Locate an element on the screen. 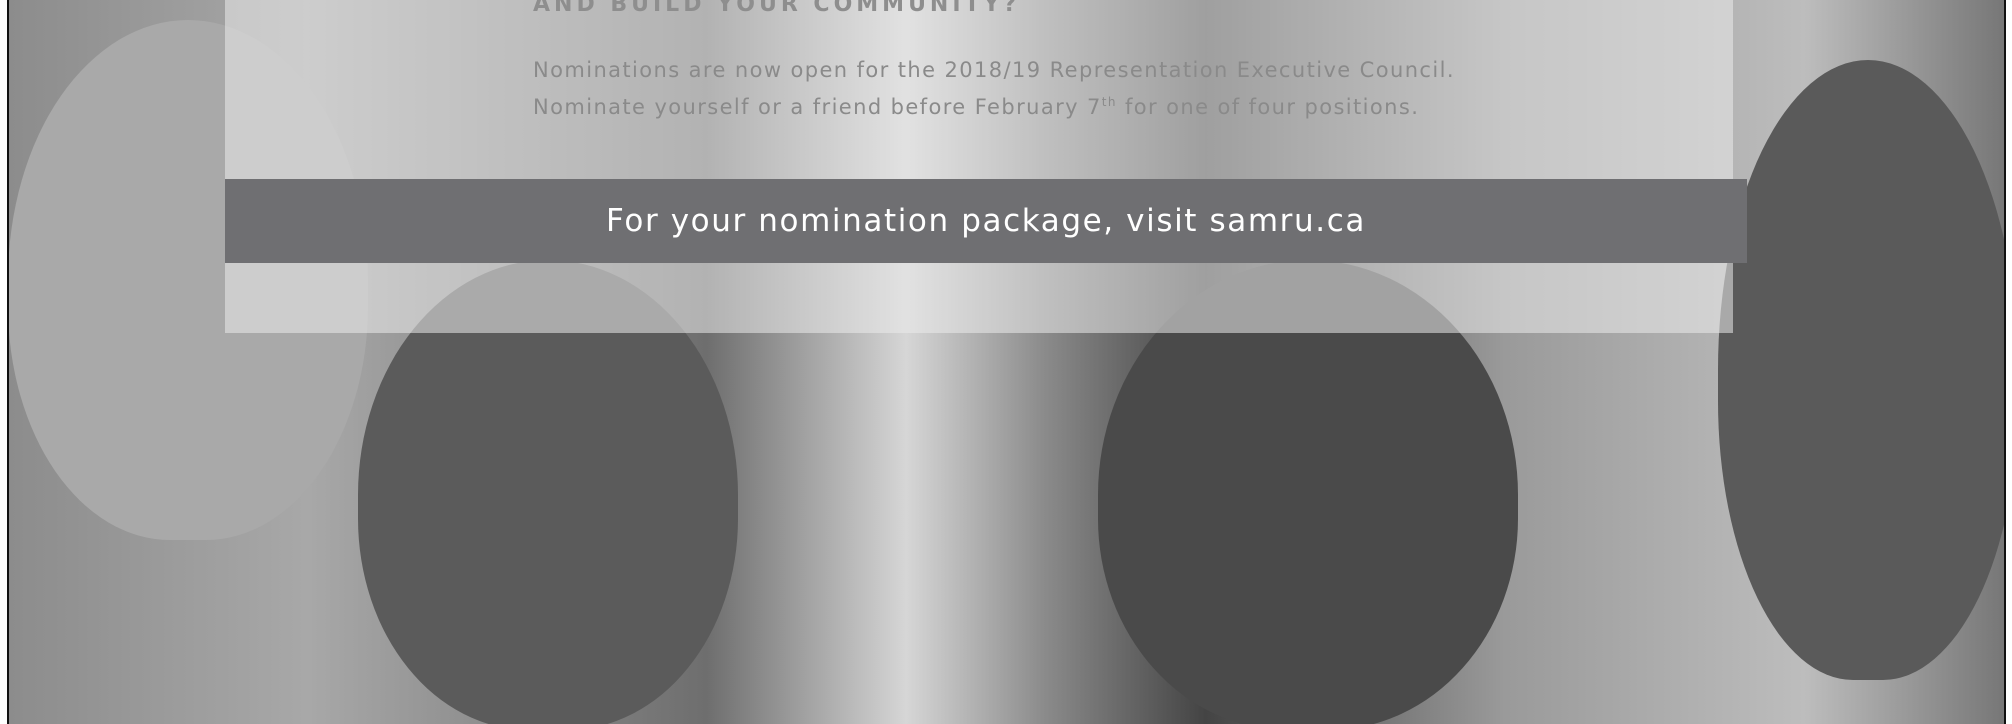  intro-line-2-sup: th is located at coordinates (1109, 102).